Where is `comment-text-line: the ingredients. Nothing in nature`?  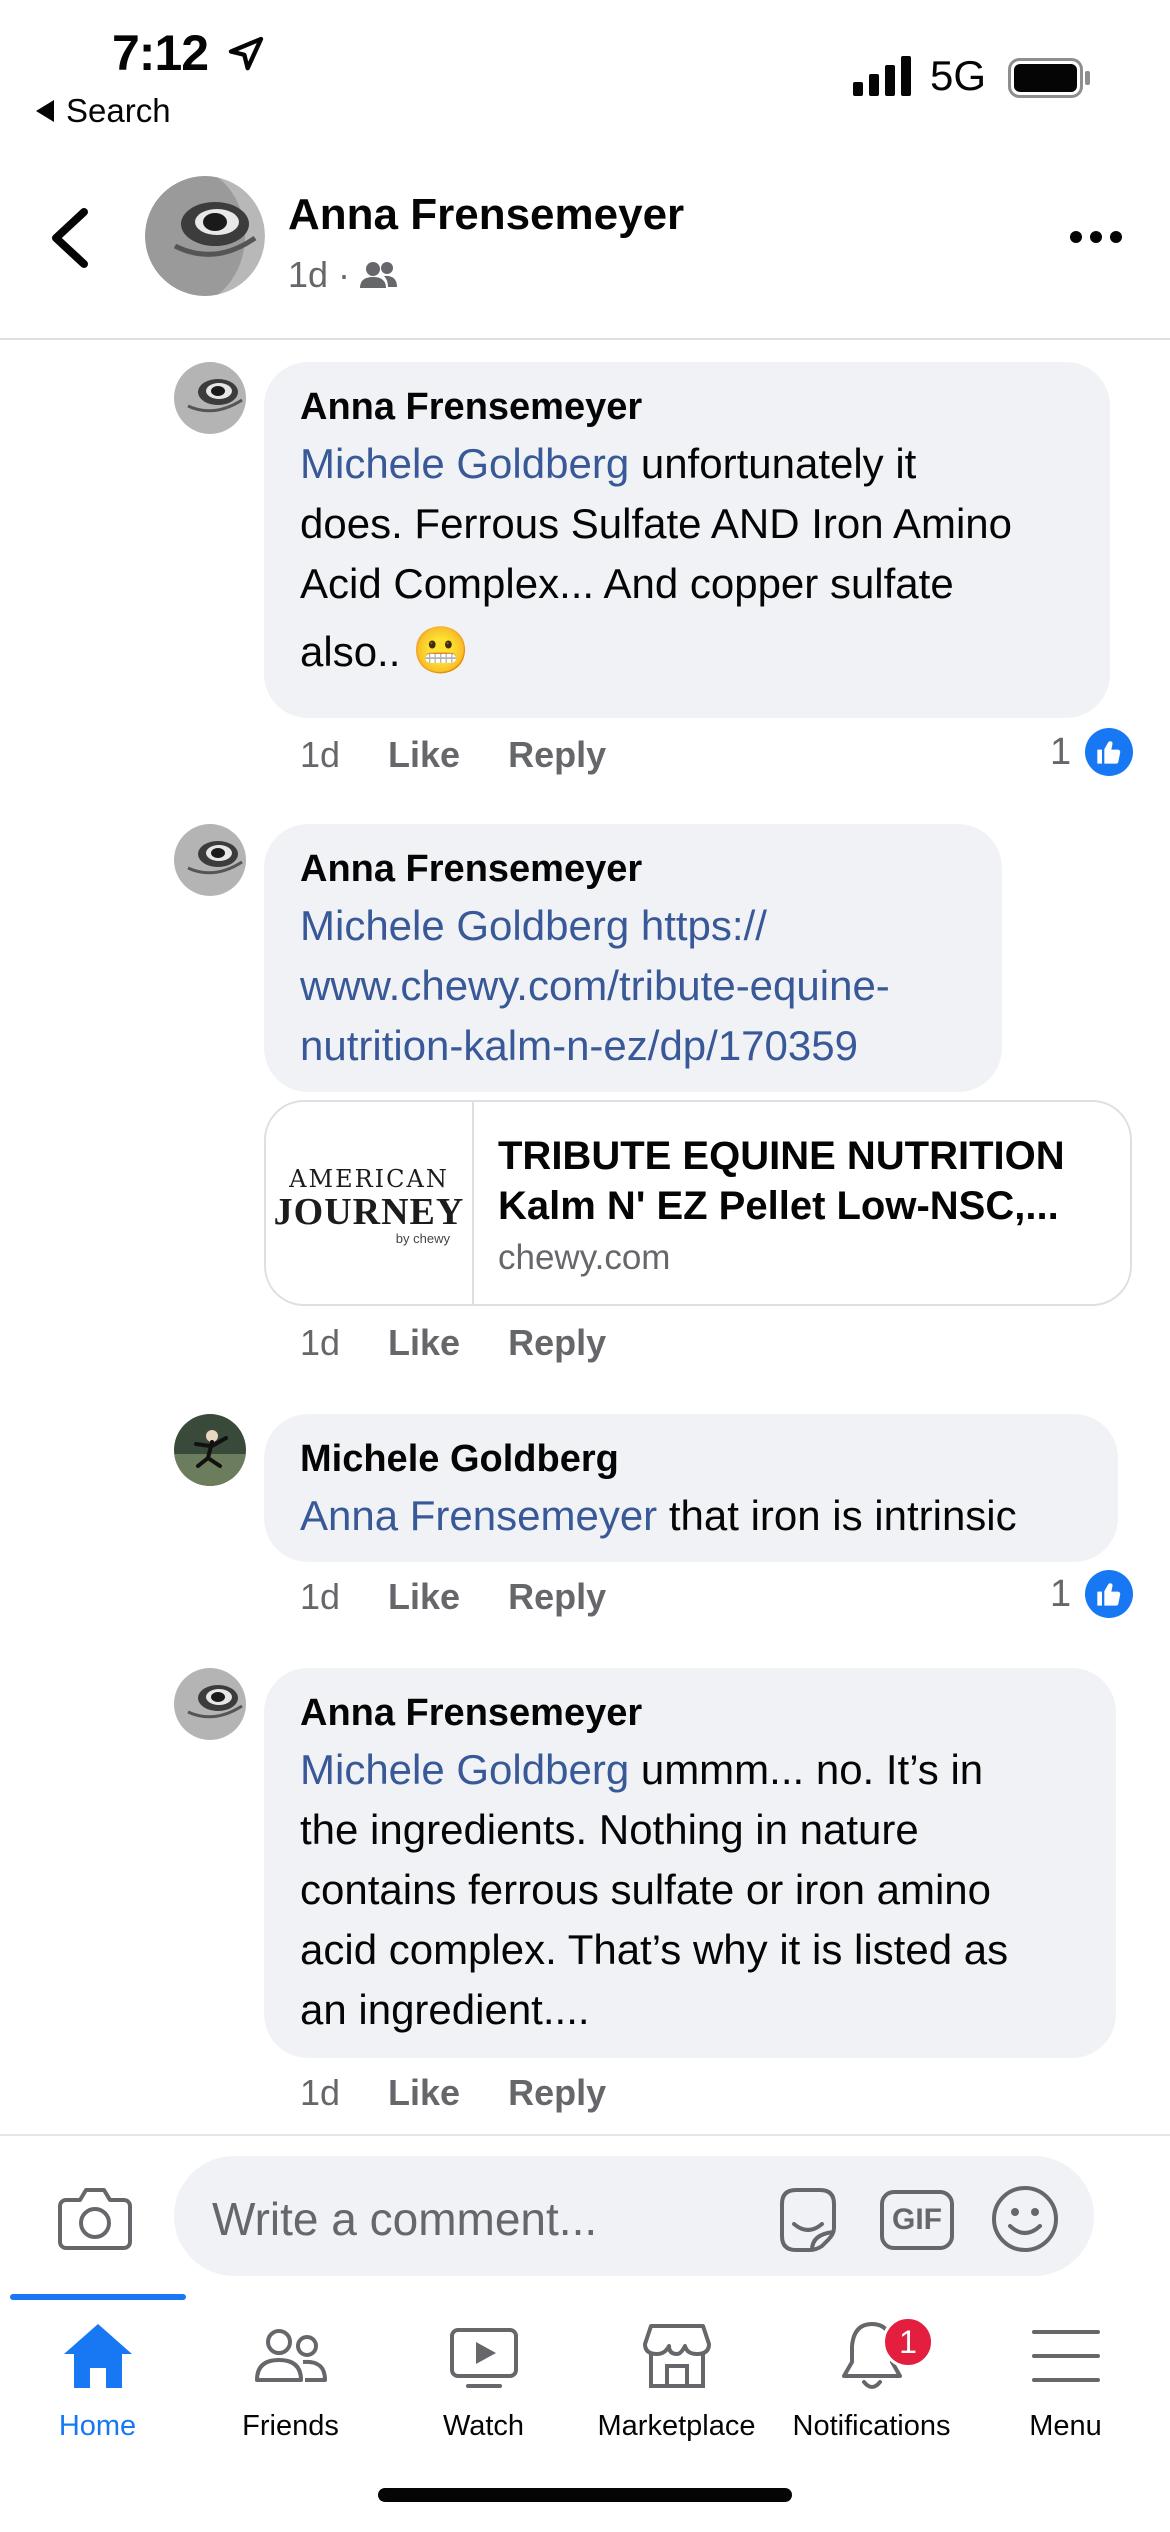 comment-text-line: the ingredients. Nothing in nature is located at coordinates (609, 1829).